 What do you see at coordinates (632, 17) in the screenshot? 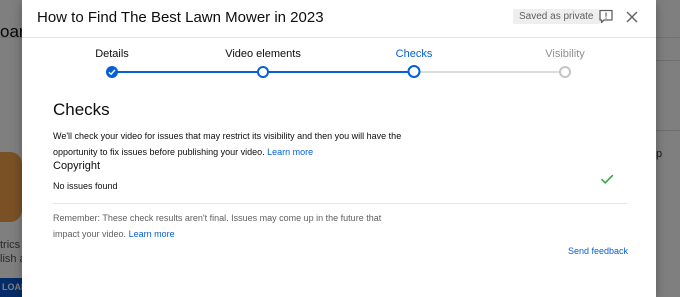
I see `close-icon` at bounding box center [632, 17].